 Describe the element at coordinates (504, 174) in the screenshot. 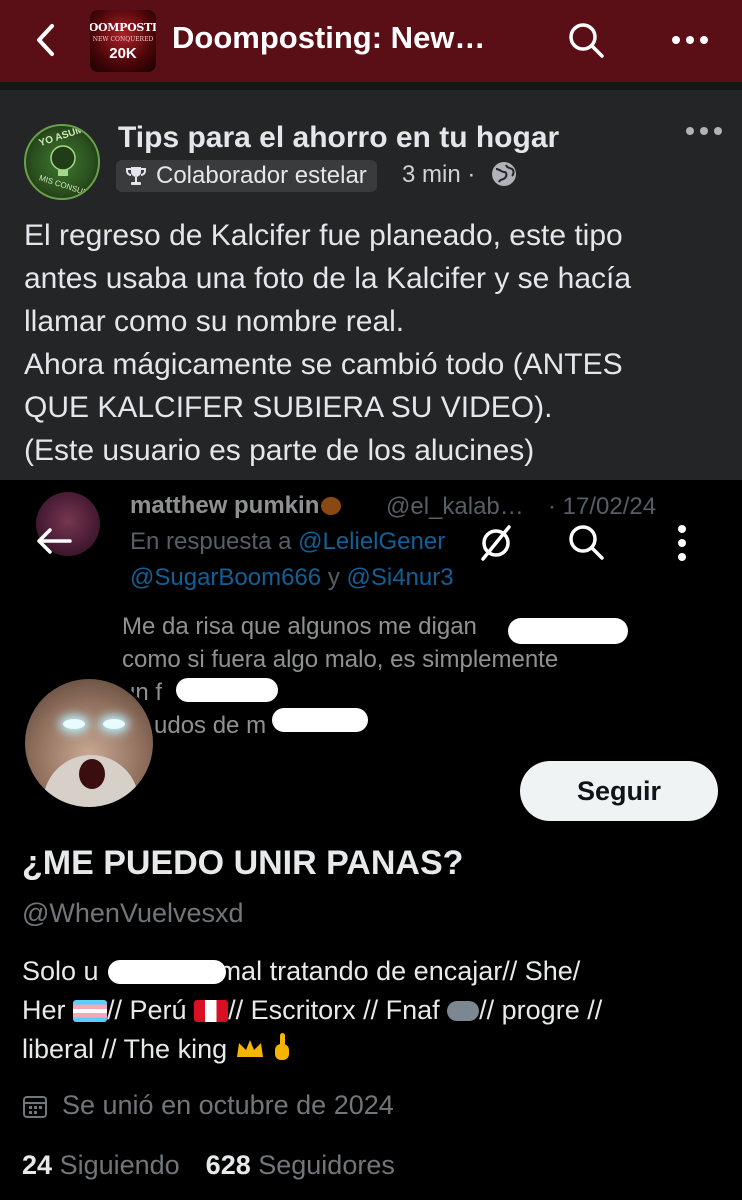

I see `public-globe-icon` at that location.